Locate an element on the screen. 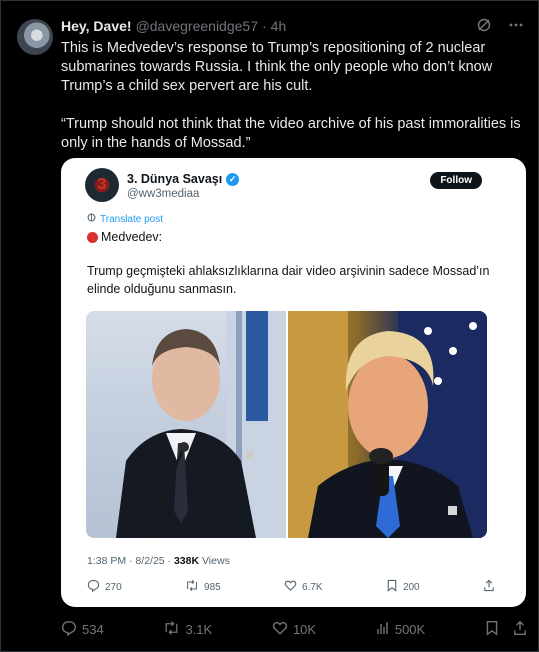 The width and height of the screenshot is (539, 652). quoted-bookmark-button: 200 is located at coordinates (403, 587).